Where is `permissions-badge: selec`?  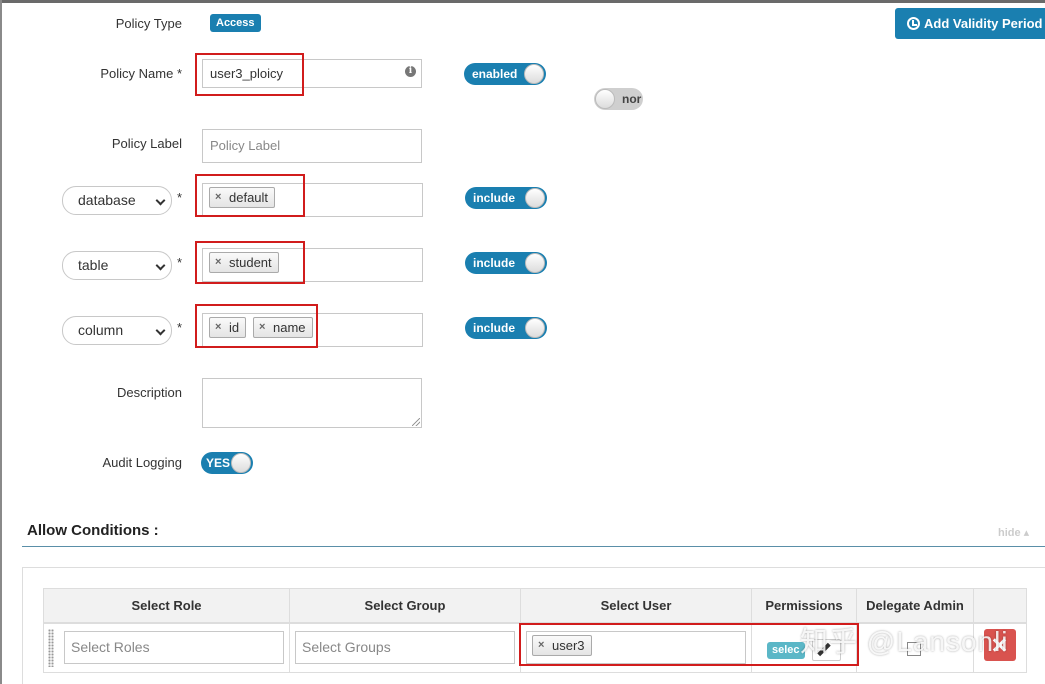 permissions-badge: selec is located at coordinates (786, 650).